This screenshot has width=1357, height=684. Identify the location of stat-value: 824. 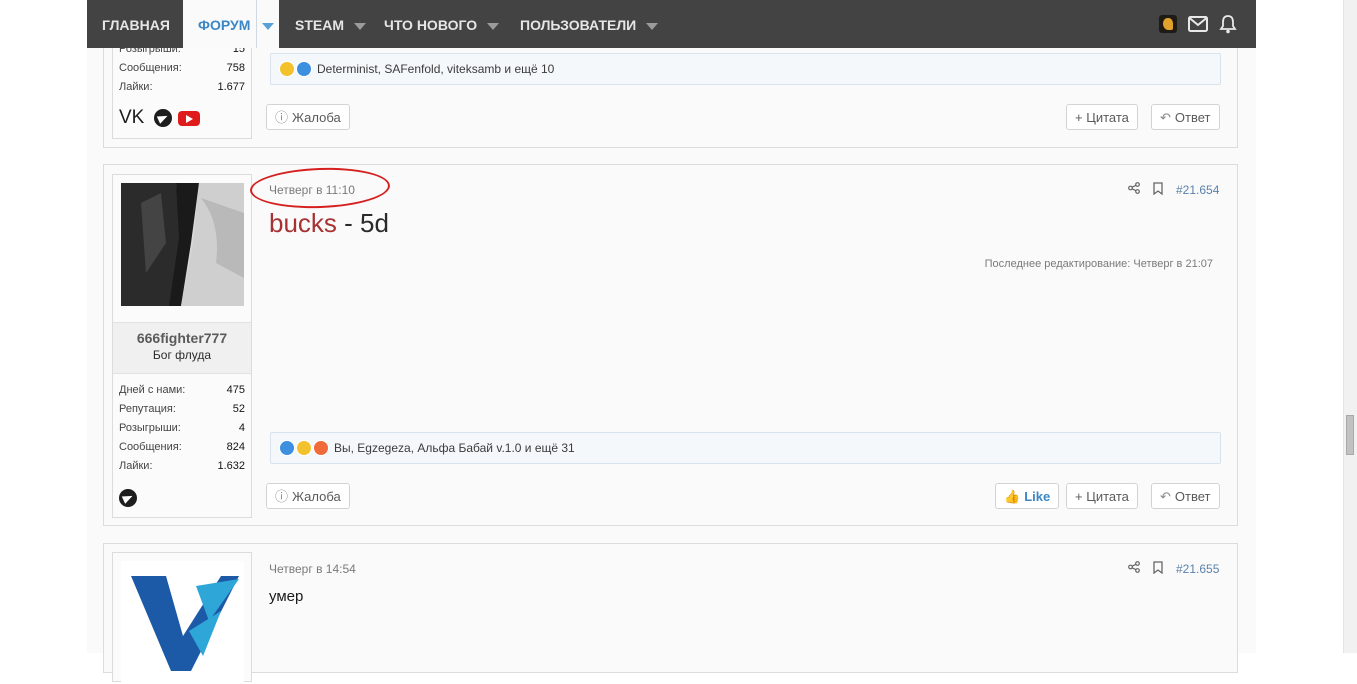
(235, 447).